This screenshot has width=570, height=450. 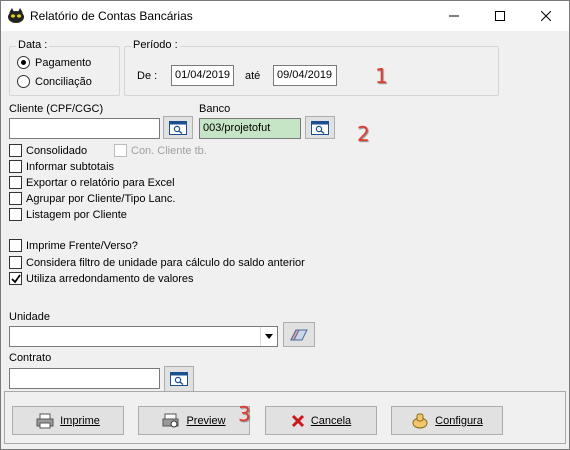 What do you see at coordinates (15, 262) in the screenshot?
I see `filtro-unidade-box` at bounding box center [15, 262].